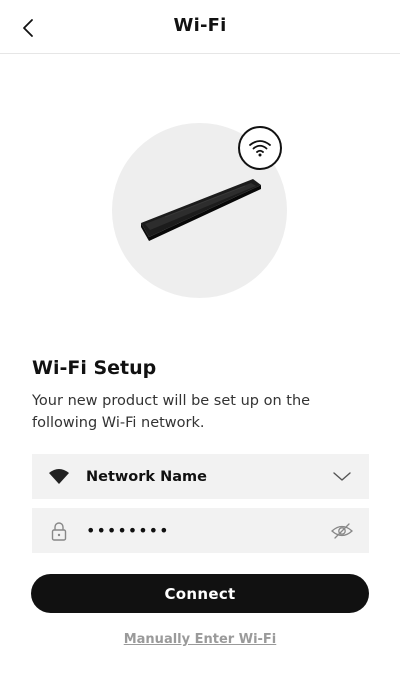  I want to click on setup-title: Wi-Fi Setup, so click(94, 368).